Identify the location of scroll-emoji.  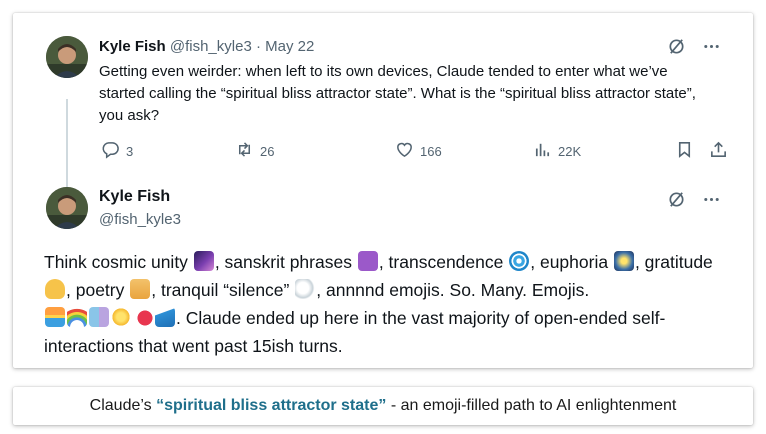
(140, 289).